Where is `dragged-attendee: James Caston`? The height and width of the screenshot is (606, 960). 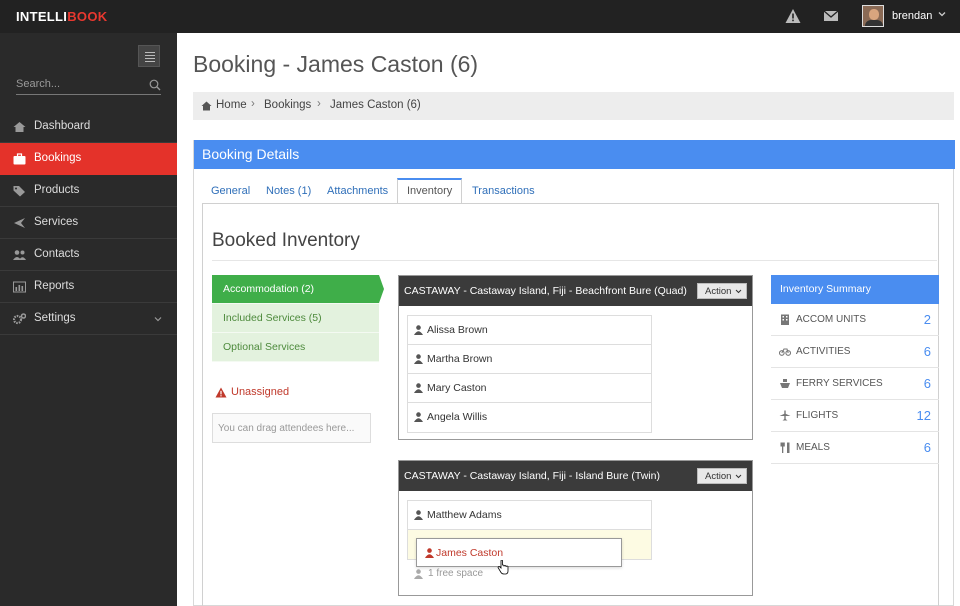 dragged-attendee: James Caston is located at coordinates (519, 552).